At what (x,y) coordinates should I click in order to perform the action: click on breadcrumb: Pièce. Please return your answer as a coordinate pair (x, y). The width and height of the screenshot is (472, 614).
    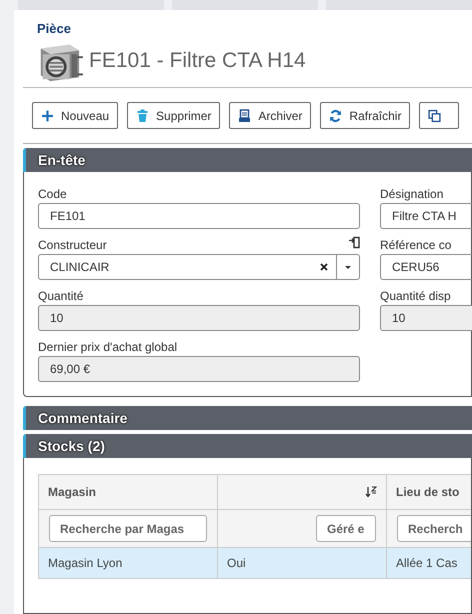
    Looking at the image, I should click on (54, 28).